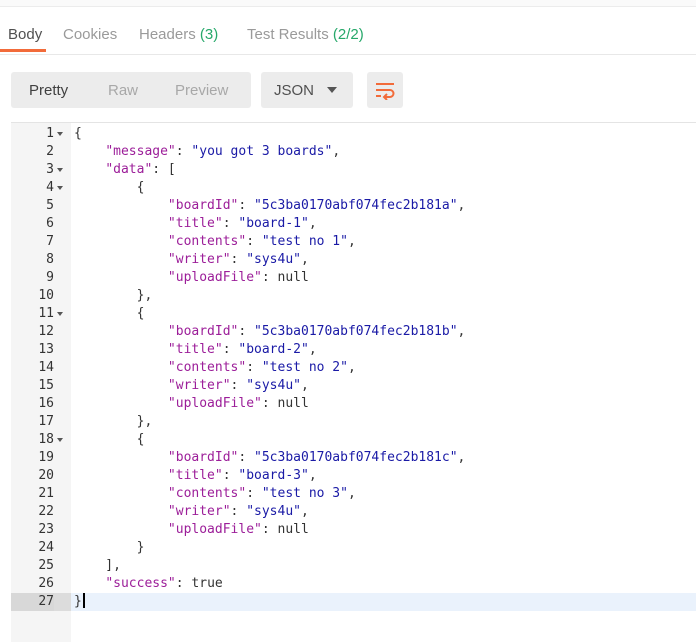 The height and width of the screenshot is (642, 696). What do you see at coordinates (123, 90) in the screenshot?
I see `raw-button: Raw` at bounding box center [123, 90].